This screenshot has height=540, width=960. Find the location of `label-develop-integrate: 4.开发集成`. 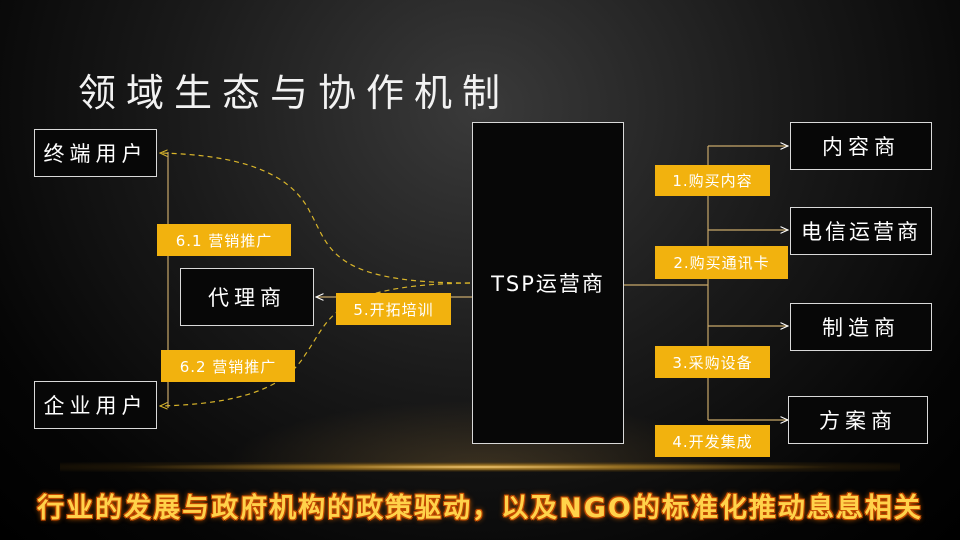

label-develop-integrate: 4.开发集成 is located at coordinates (712, 441).